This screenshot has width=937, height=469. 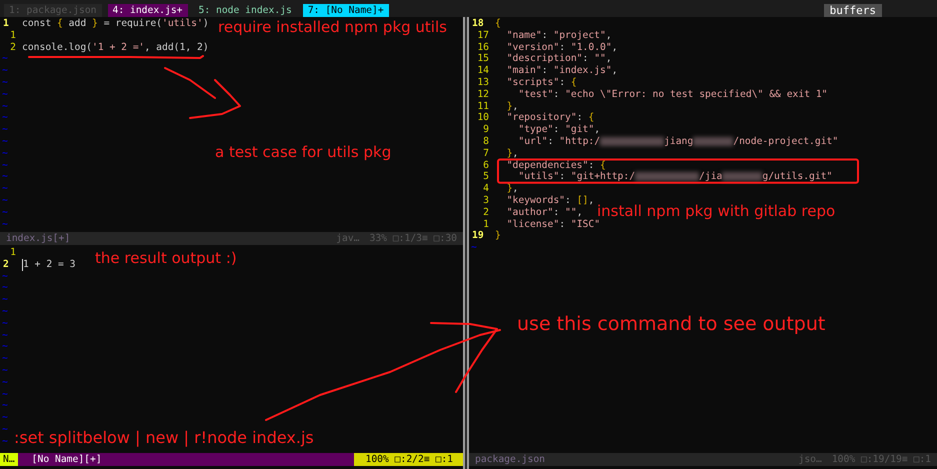 I want to click on line-number: 13, so click(x=483, y=82).